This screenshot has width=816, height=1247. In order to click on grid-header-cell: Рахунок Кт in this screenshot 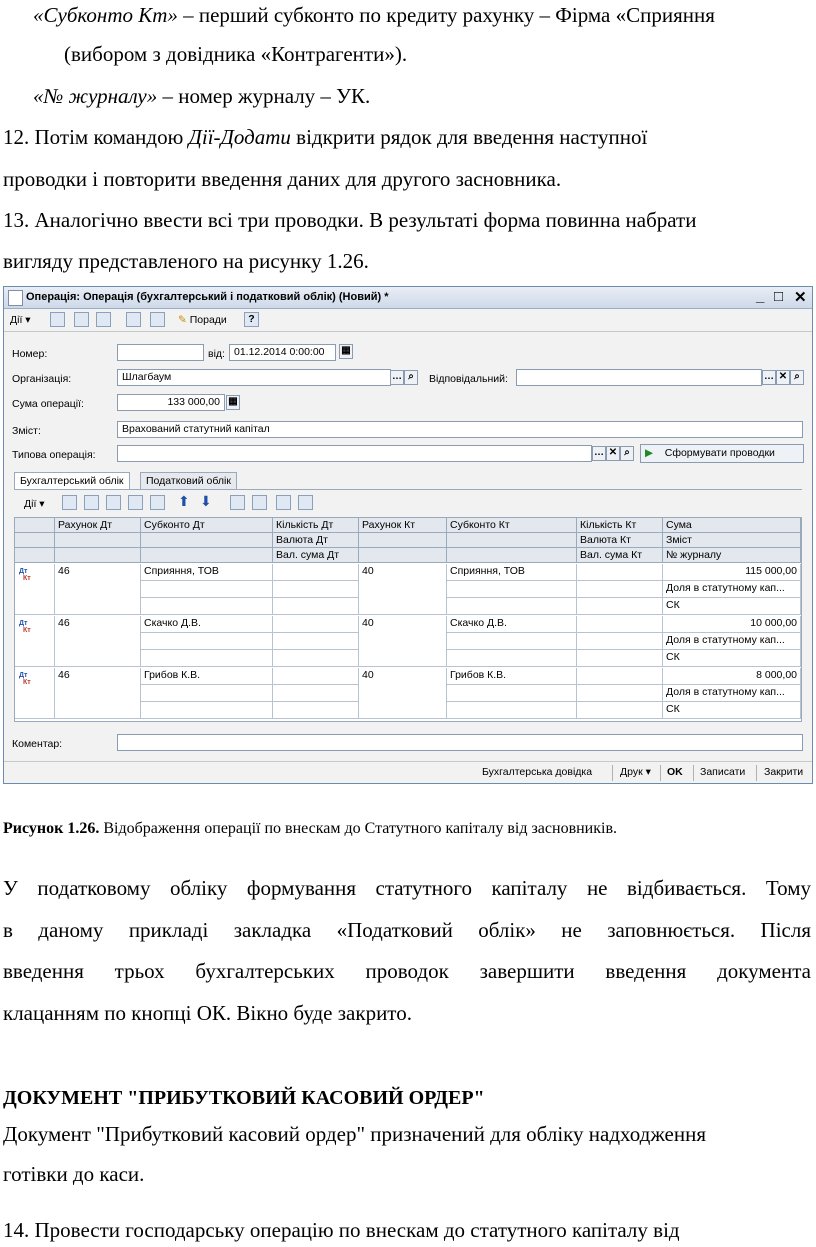, I will do `click(403, 525)`.